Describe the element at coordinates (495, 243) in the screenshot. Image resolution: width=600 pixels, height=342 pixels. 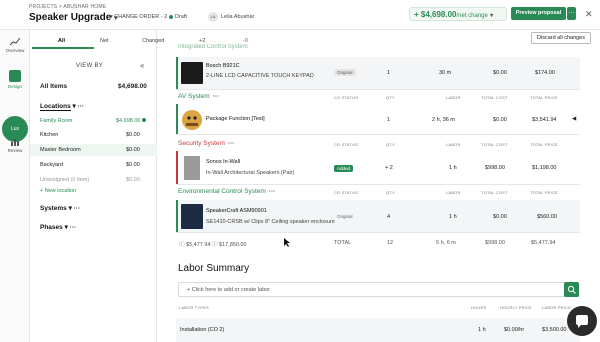
I see `totals-cost: $998.00` at that location.